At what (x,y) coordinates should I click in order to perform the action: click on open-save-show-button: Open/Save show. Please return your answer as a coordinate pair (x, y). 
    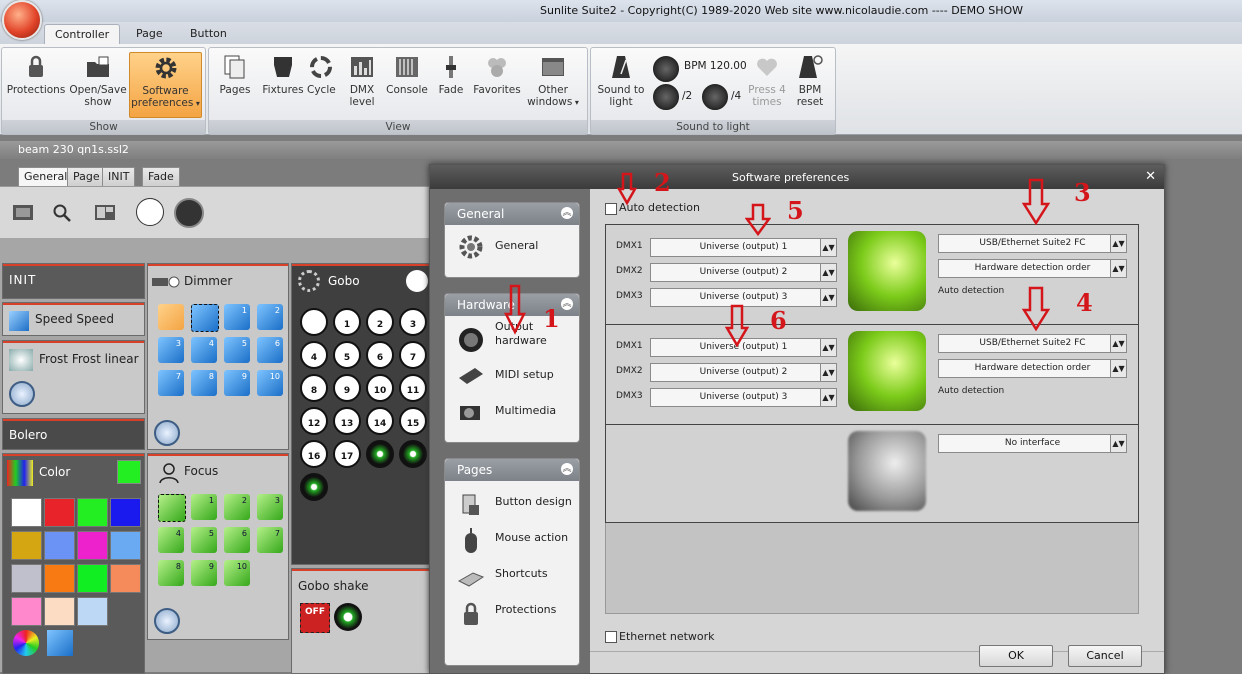
    Looking at the image, I should click on (98, 85).